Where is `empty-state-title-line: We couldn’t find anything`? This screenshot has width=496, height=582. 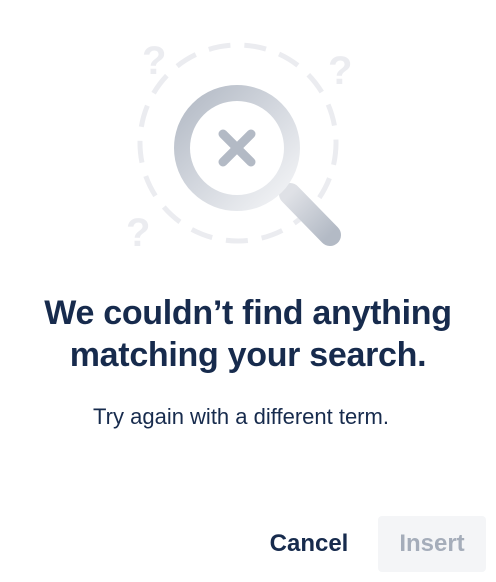
empty-state-title-line: We couldn’t find anything is located at coordinates (248, 313).